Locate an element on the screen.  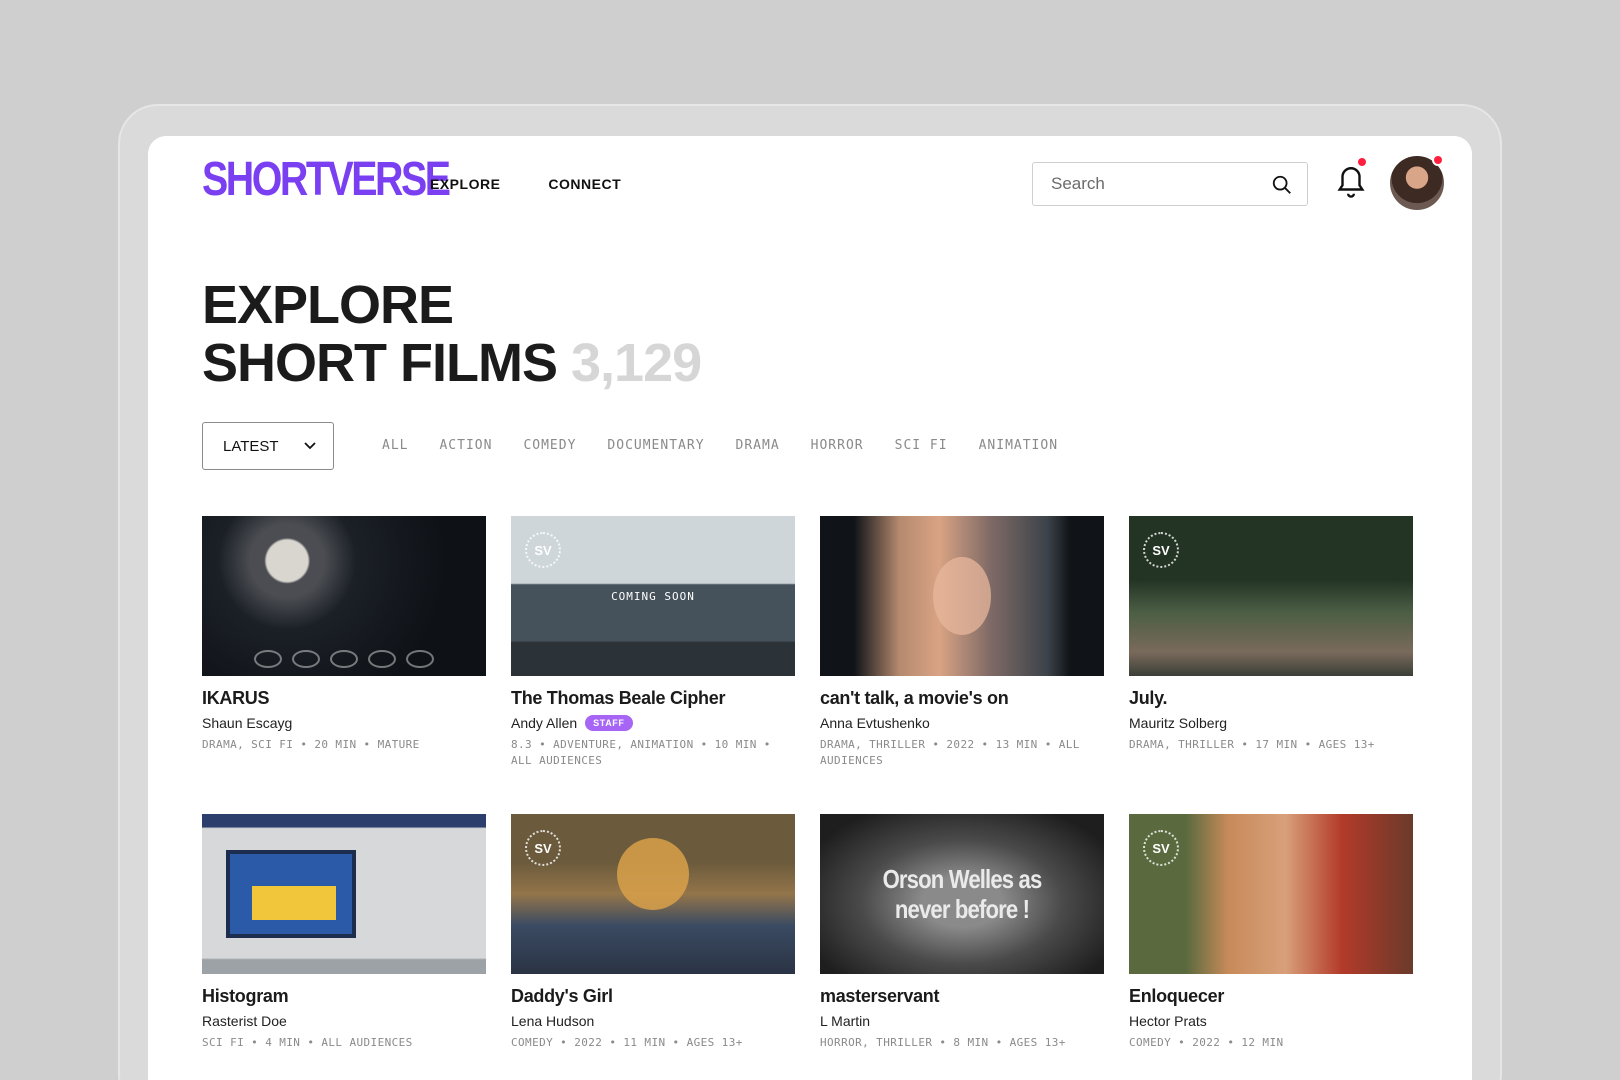
orson-welles-text: Orson Welles as never before ! is located at coordinates (962, 894).